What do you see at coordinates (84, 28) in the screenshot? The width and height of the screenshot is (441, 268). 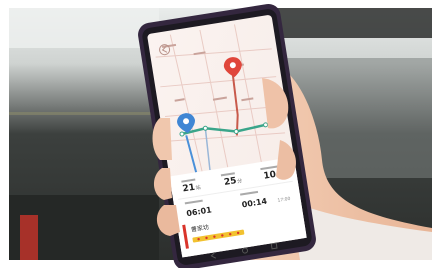 I see `background-light-area` at bounding box center [84, 28].